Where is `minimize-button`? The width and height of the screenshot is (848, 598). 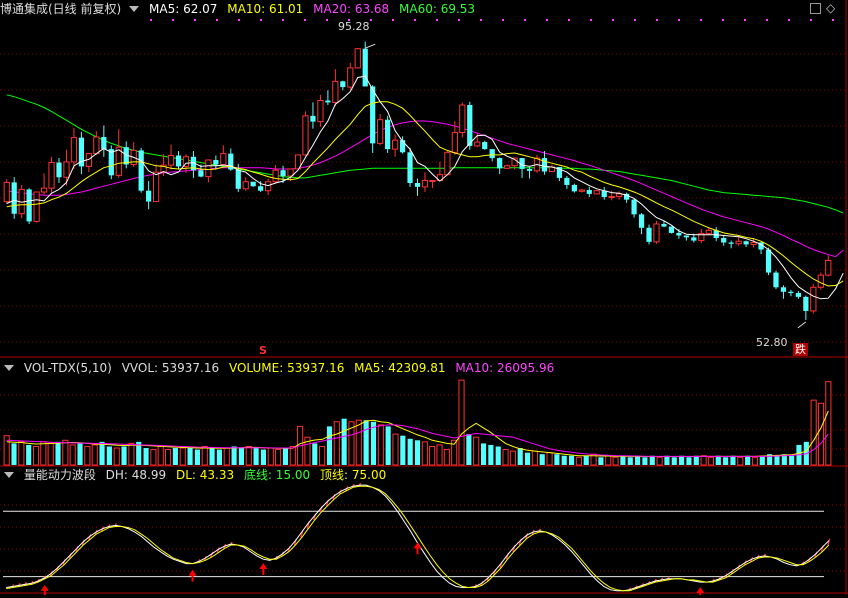
minimize-button is located at coordinates (815, 8).